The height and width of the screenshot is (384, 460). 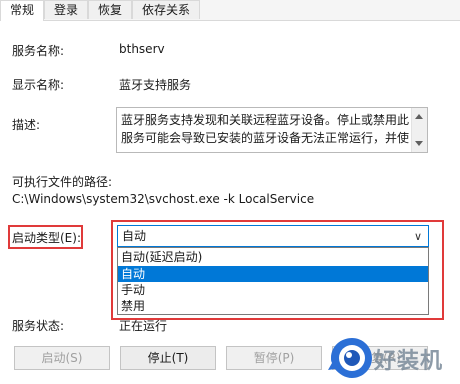 What do you see at coordinates (62, 358) in the screenshot?
I see `start-button: 启动(S)` at bounding box center [62, 358].